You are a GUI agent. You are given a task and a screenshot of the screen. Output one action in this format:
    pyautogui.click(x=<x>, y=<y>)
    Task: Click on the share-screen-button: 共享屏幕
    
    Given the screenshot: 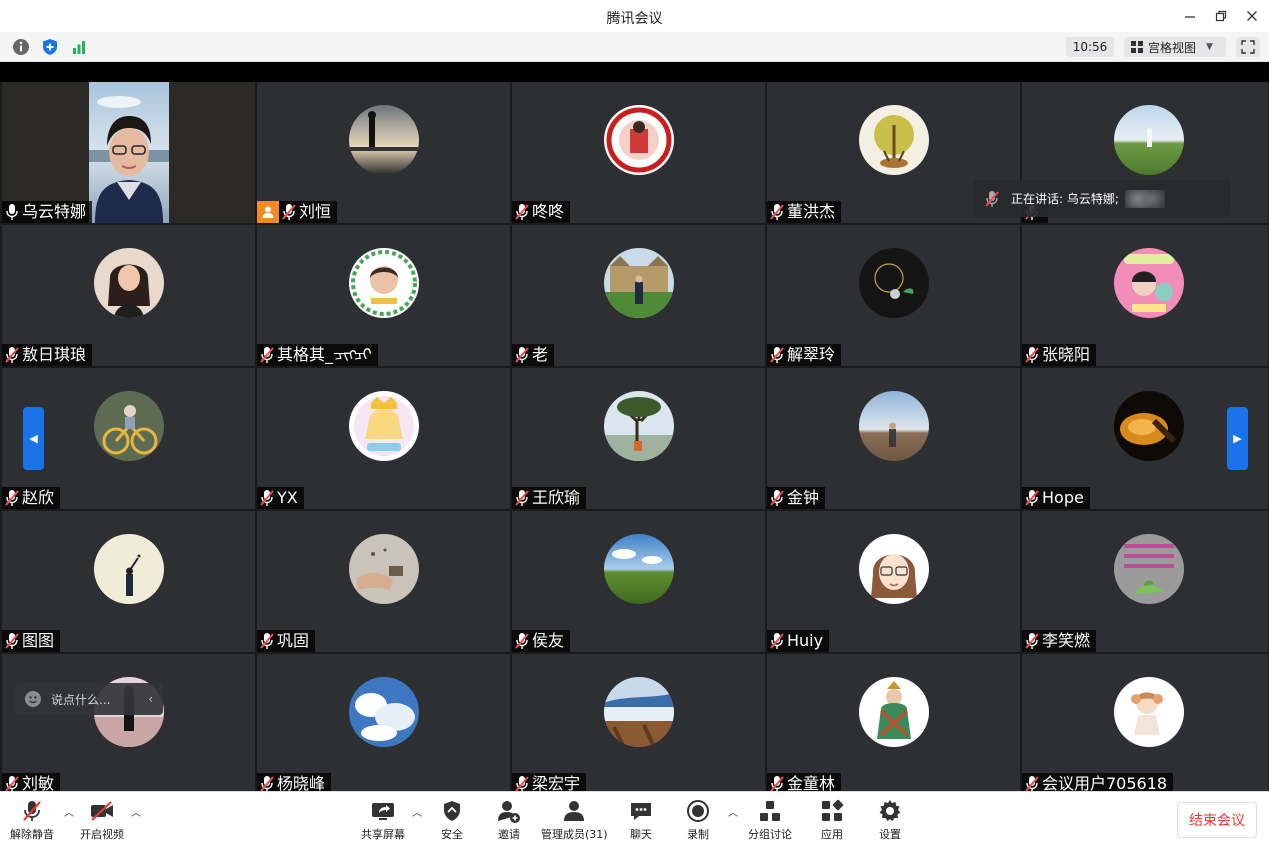 What is the action you would take?
    pyautogui.click(x=383, y=820)
    